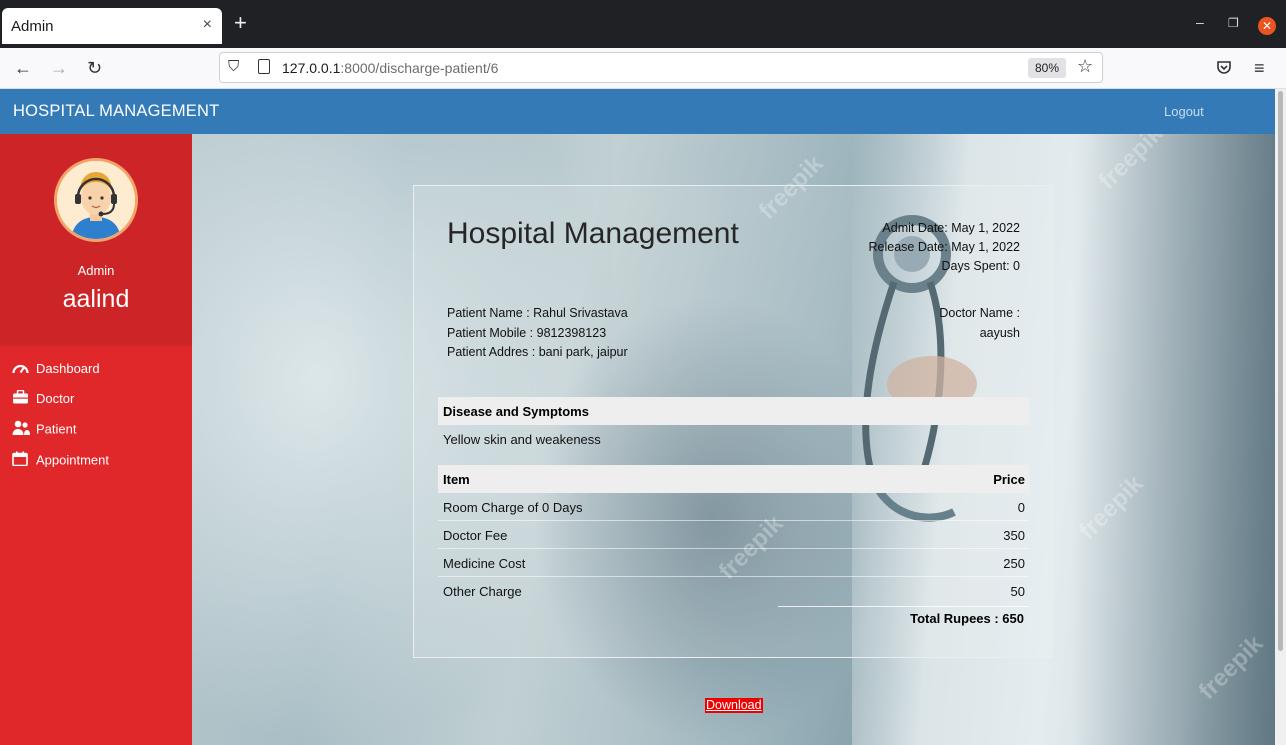  I want to click on users-icon, so click(21, 429).